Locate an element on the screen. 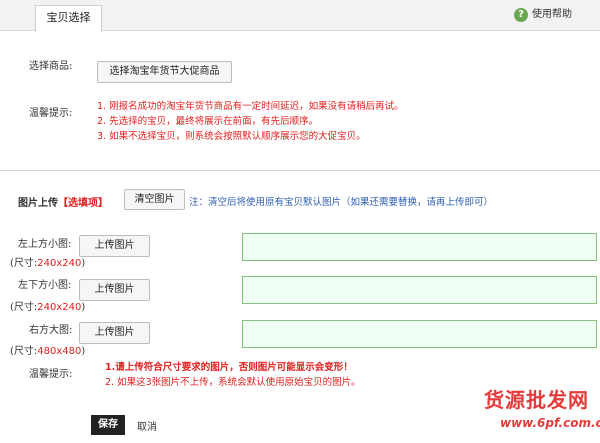 The image size is (600, 443). upload-top-left-button: 上传图片 is located at coordinates (114, 246).